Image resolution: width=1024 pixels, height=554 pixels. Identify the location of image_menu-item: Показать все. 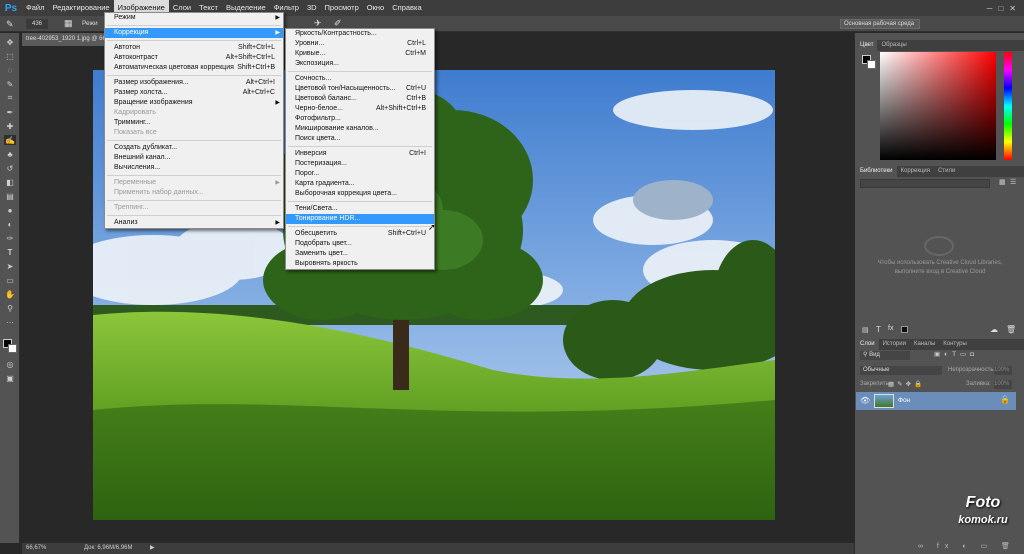
(194, 133).